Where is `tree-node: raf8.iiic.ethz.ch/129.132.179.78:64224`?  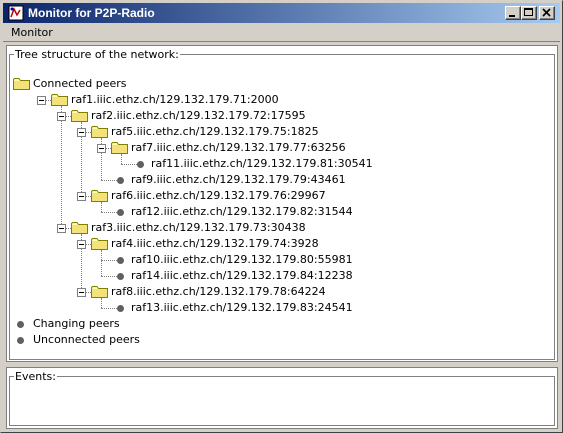 tree-node: raf8.iiic.ethz.ch/129.132.179.78:64224 is located at coordinates (277, 292).